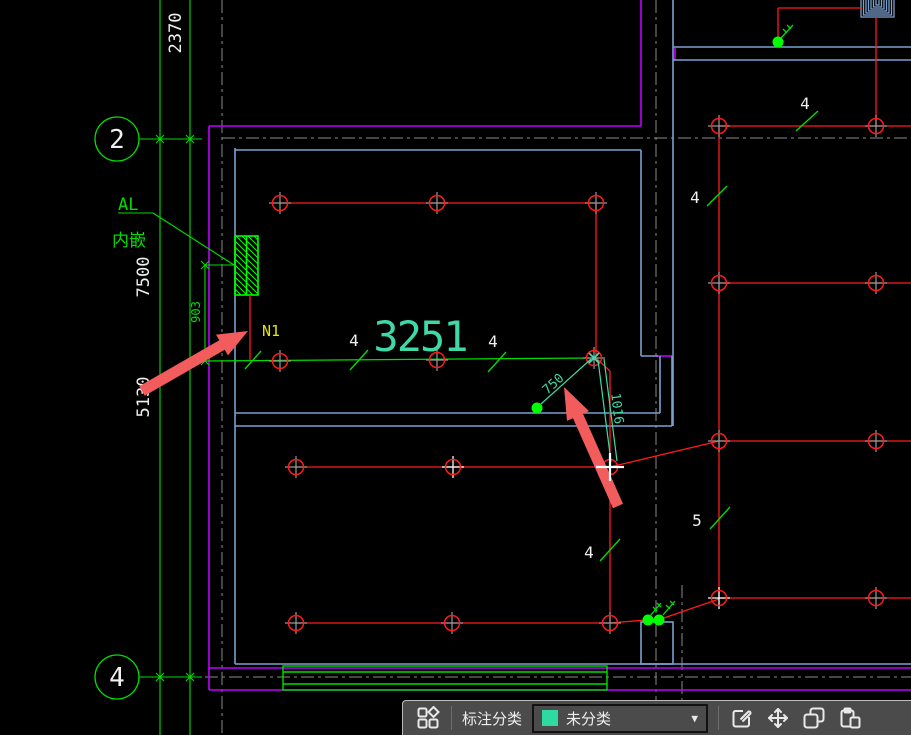 This screenshot has height=735, width=911. Describe the element at coordinates (354, 340) in the screenshot. I see `wire-count-1: 4` at that location.